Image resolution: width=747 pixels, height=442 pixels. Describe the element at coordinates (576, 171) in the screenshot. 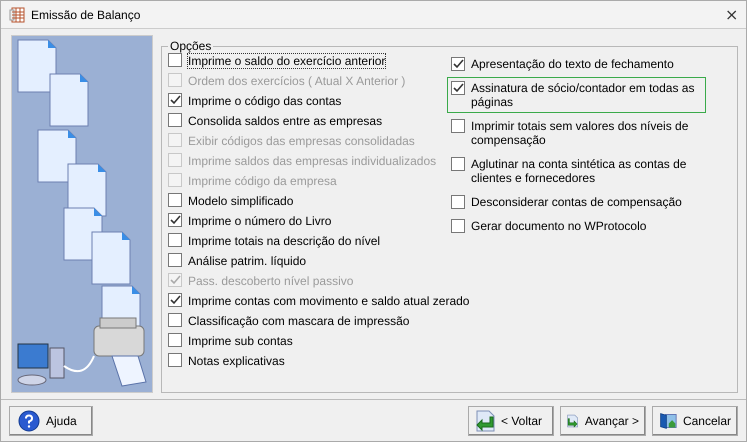

I see `option-checkbox: Aglutinar na conta sintética as contas de clientes e fornecedores` at that location.